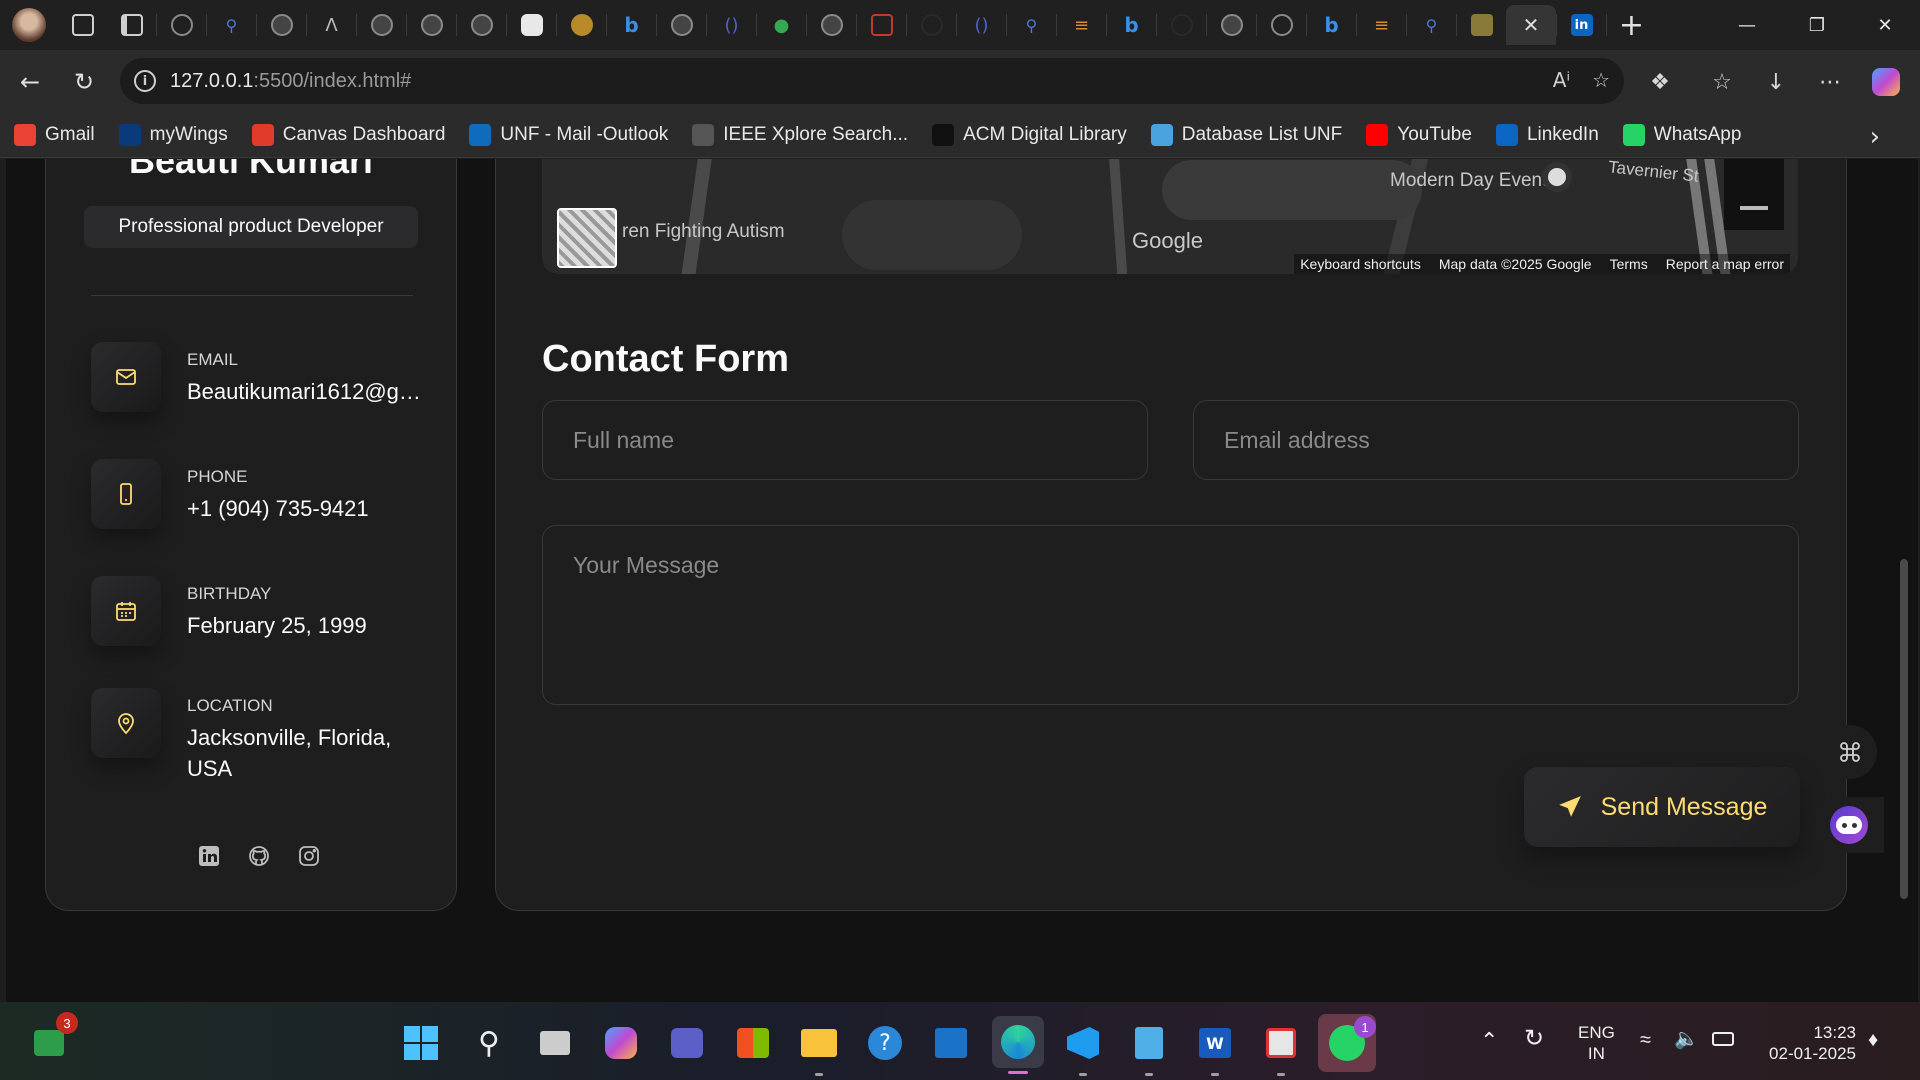 The image size is (1920, 1080). Describe the element at coordinates (1875, 137) in the screenshot. I see `bookmarks-overflow-chevron-icon: ›` at that location.